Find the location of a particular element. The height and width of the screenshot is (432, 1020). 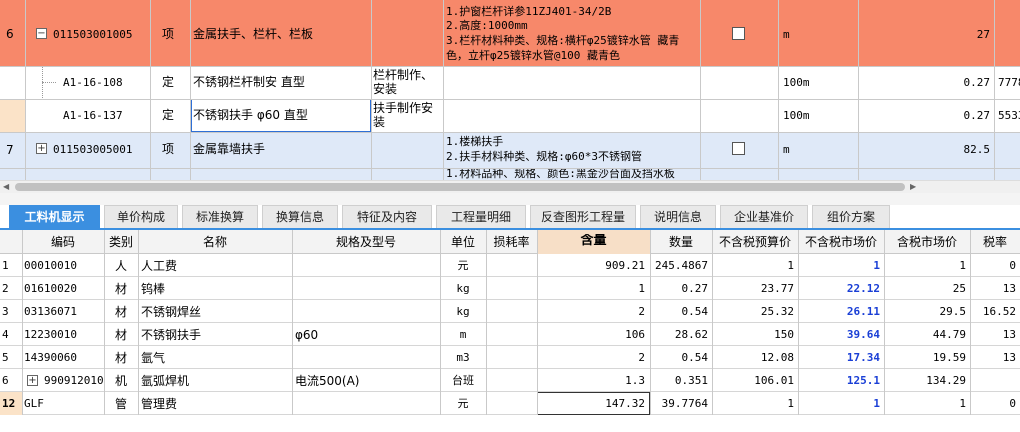

tab-standard-conversion: 标准换算 is located at coordinates (220, 216).